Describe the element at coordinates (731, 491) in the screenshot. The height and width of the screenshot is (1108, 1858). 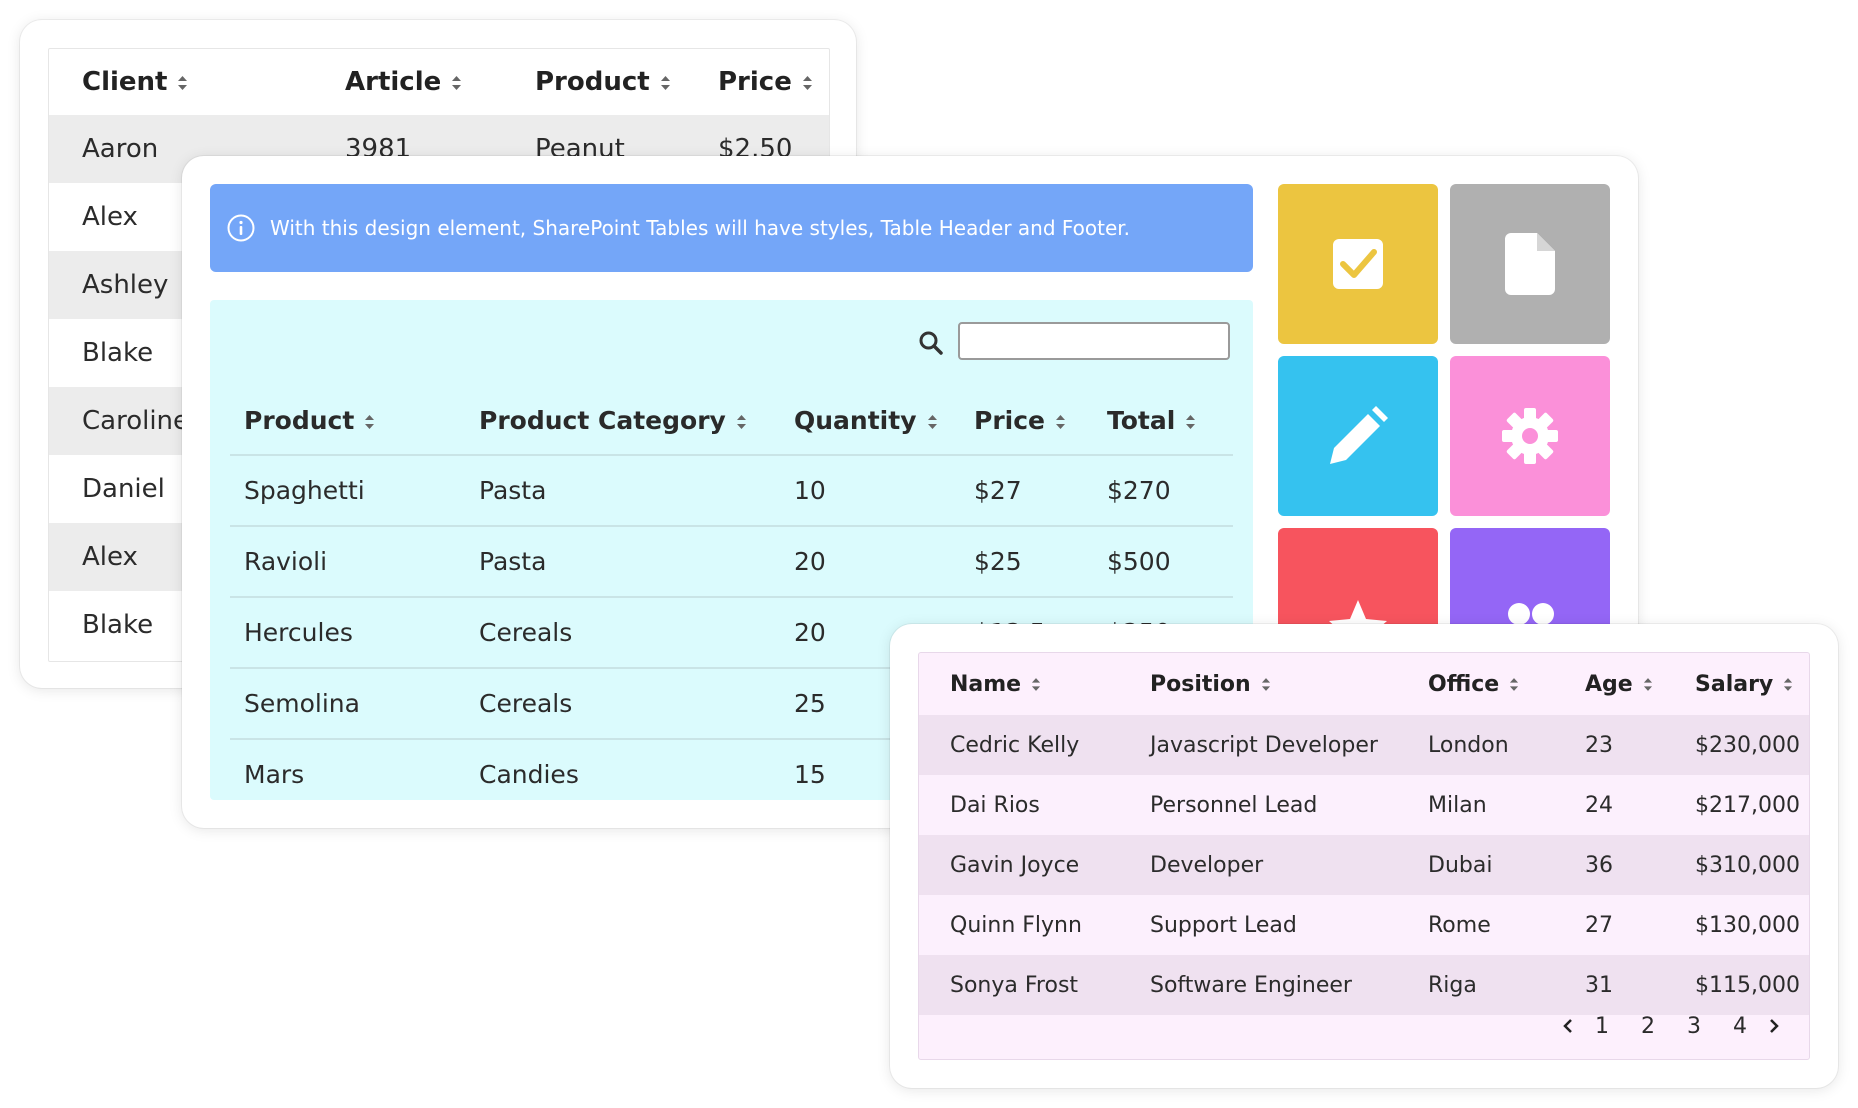
I see `table-row: Spaghetti Pasta 10 $27 $270` at that location.